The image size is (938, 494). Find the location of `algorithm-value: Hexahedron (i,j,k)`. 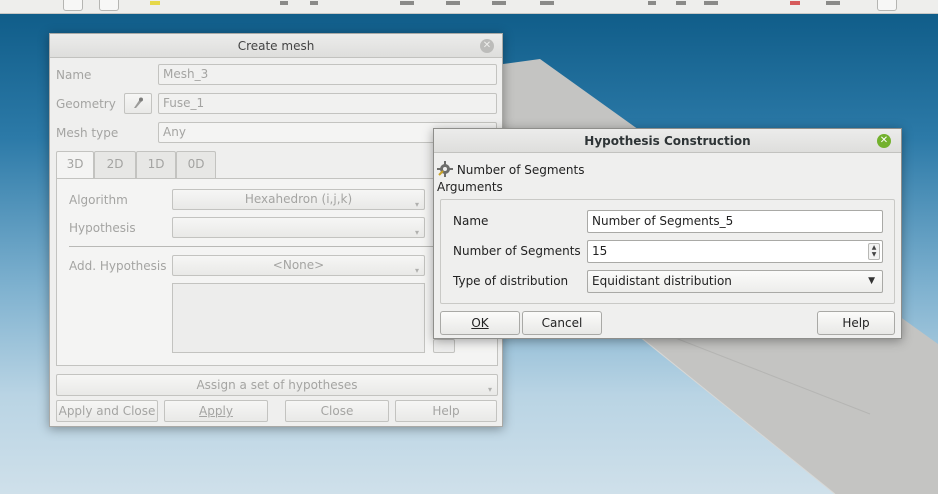

algorithm-value: Hexahedron (i,j,k) is located at coordinates (298, 199).